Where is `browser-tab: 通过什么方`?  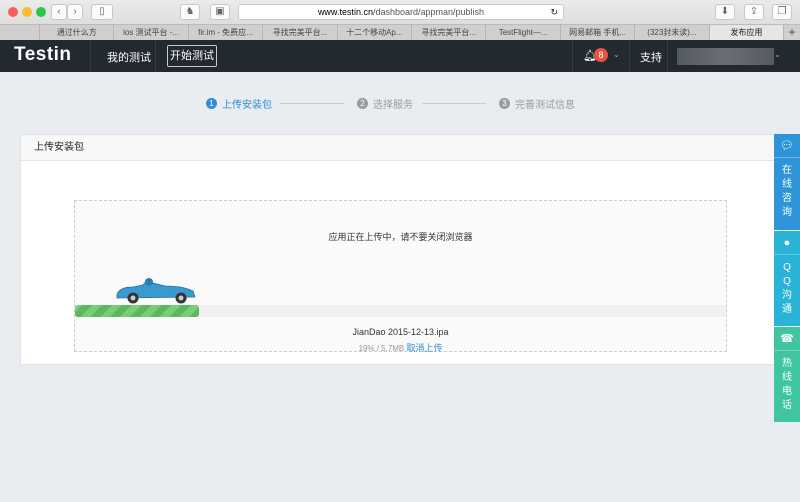
browser-tab: 通过什么方 is located at coordinates (77, 32).